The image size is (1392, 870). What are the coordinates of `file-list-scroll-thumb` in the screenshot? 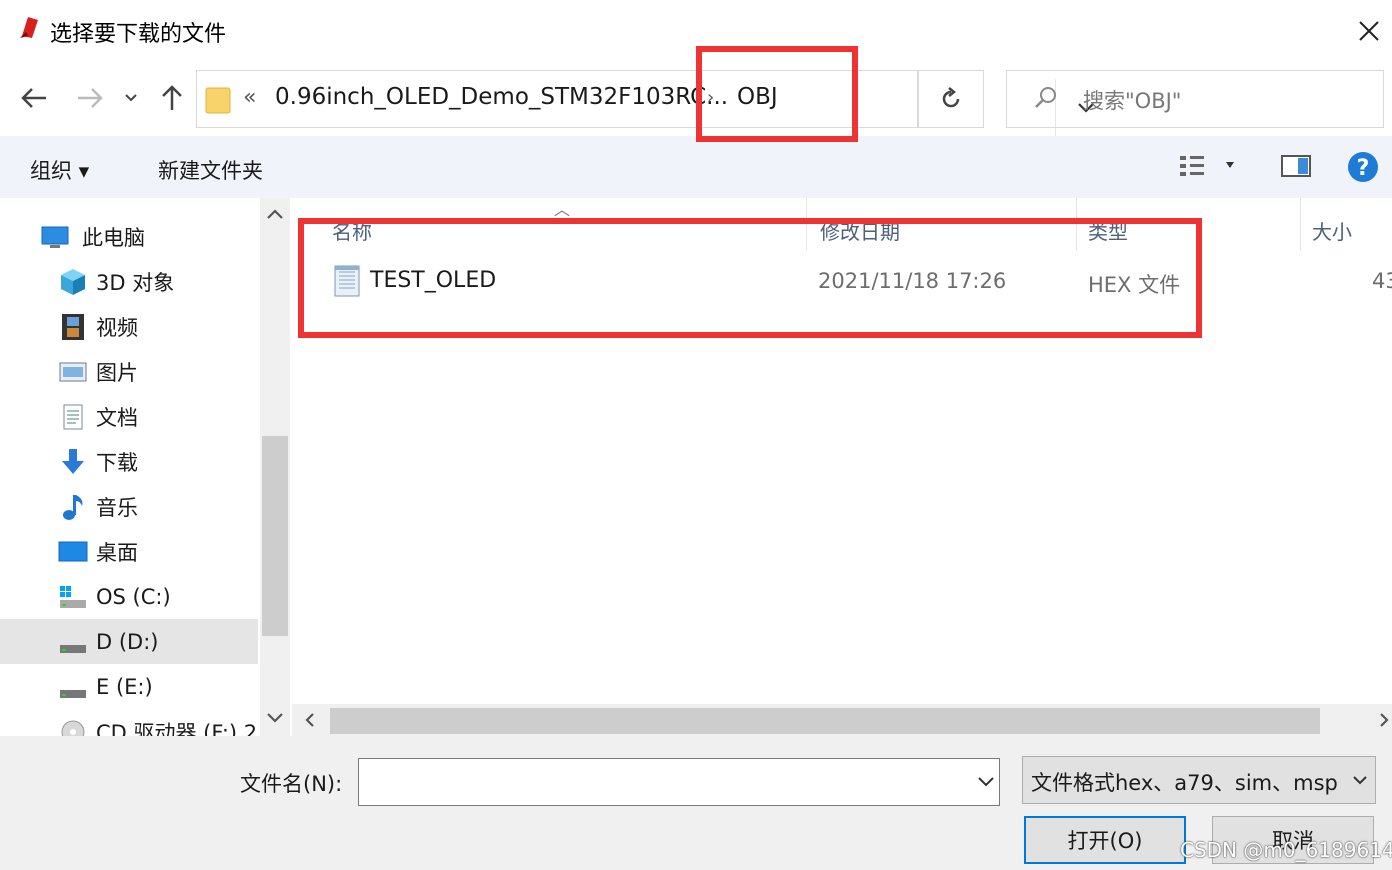 It's located at (825, 721).